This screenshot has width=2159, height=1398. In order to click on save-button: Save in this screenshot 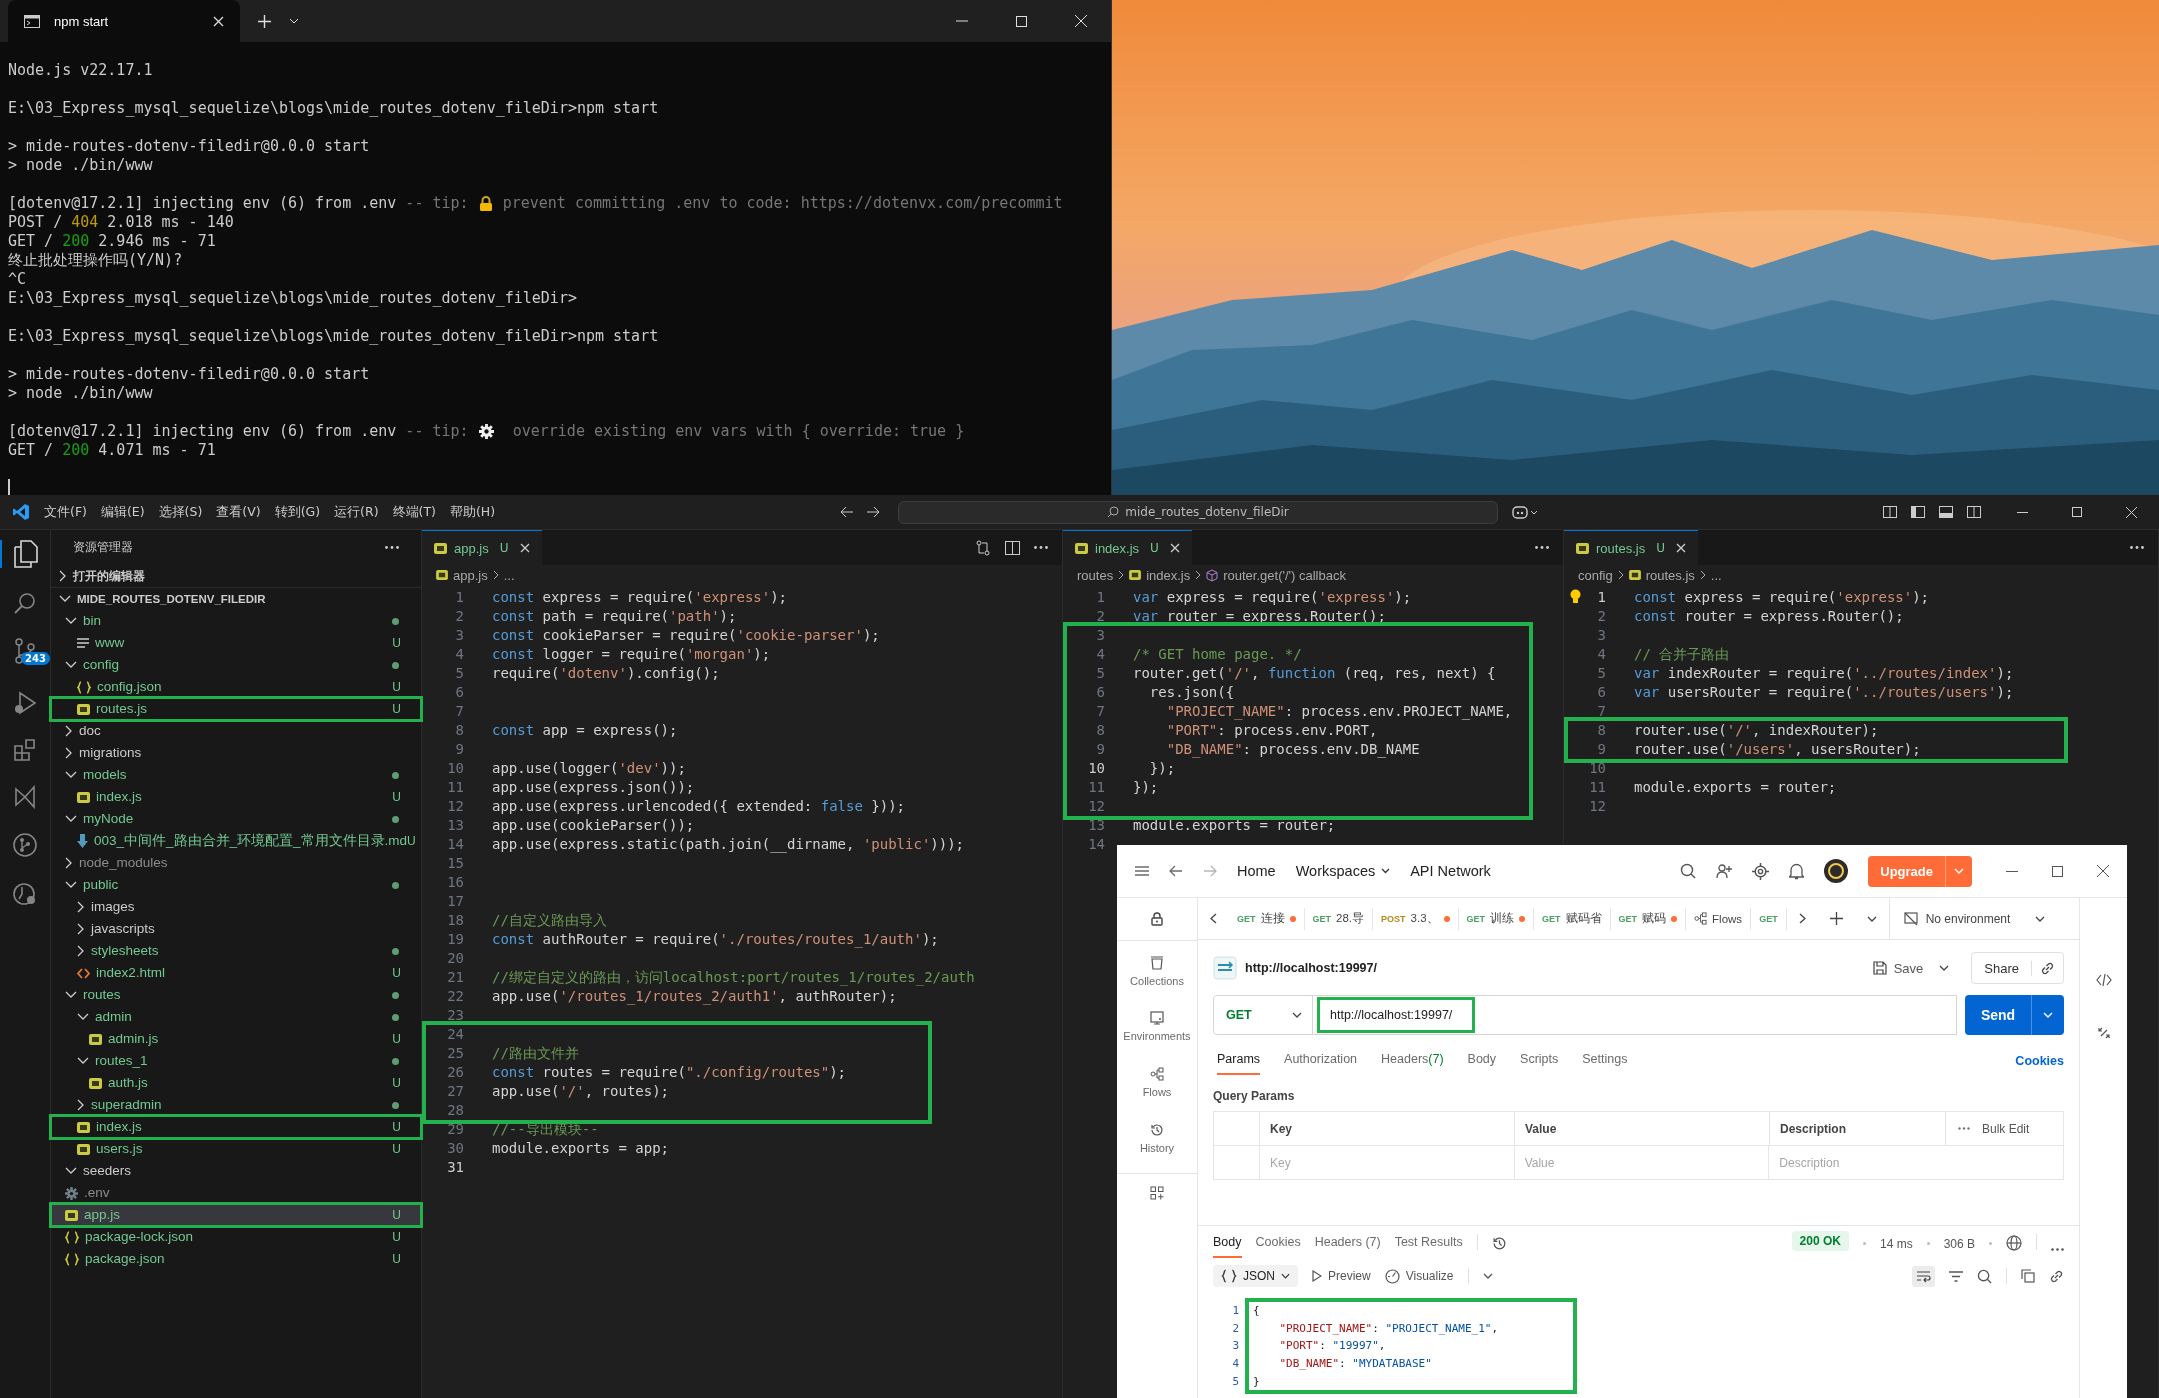, I will do `click(1898, 968)`.